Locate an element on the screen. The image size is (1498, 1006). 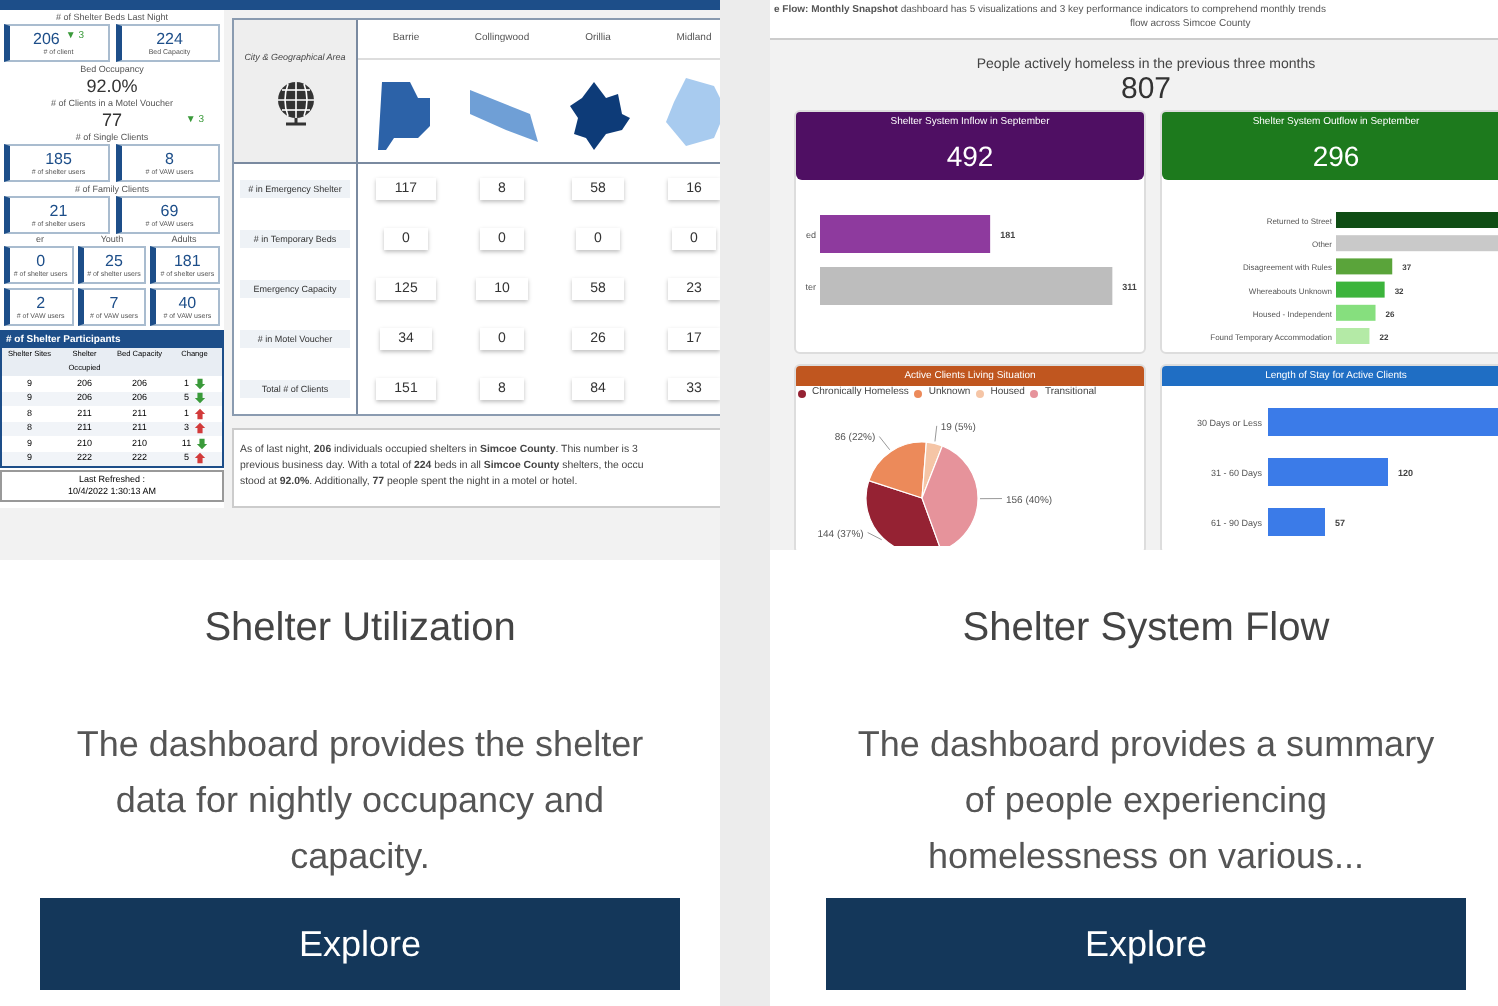
kpi-value: 40 is located at coordinates (187, 302).